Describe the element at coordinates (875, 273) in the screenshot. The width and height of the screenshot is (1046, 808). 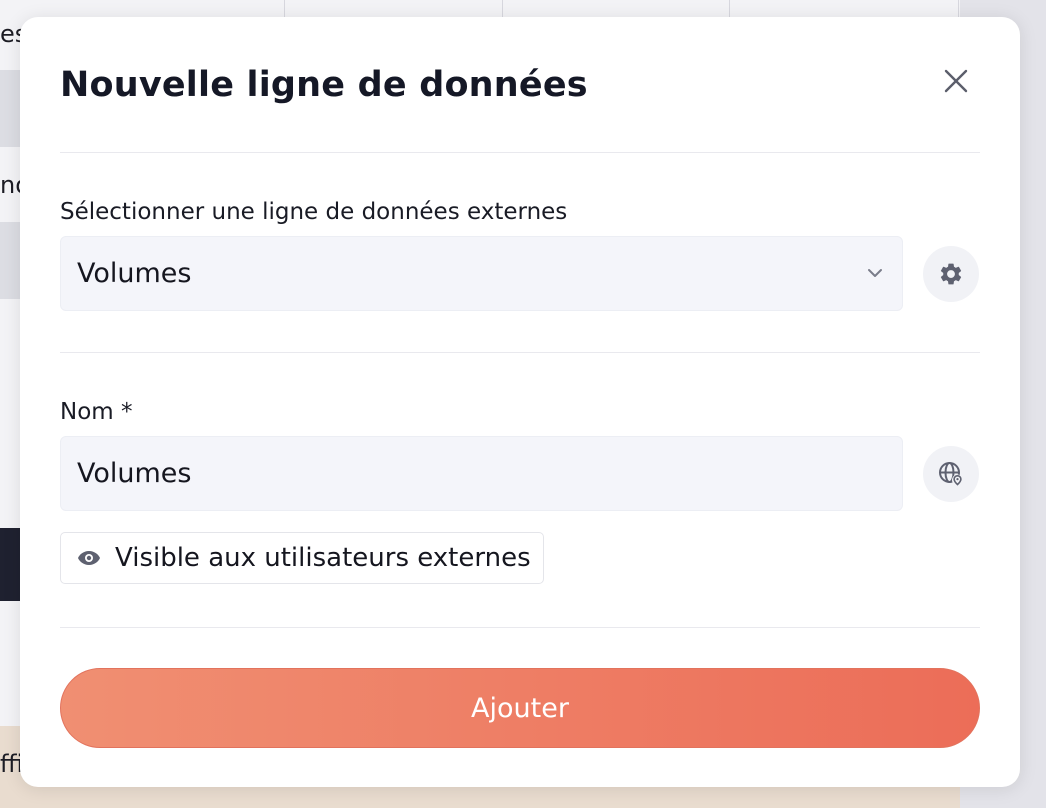
I see `chevron-down-icon` at that location.